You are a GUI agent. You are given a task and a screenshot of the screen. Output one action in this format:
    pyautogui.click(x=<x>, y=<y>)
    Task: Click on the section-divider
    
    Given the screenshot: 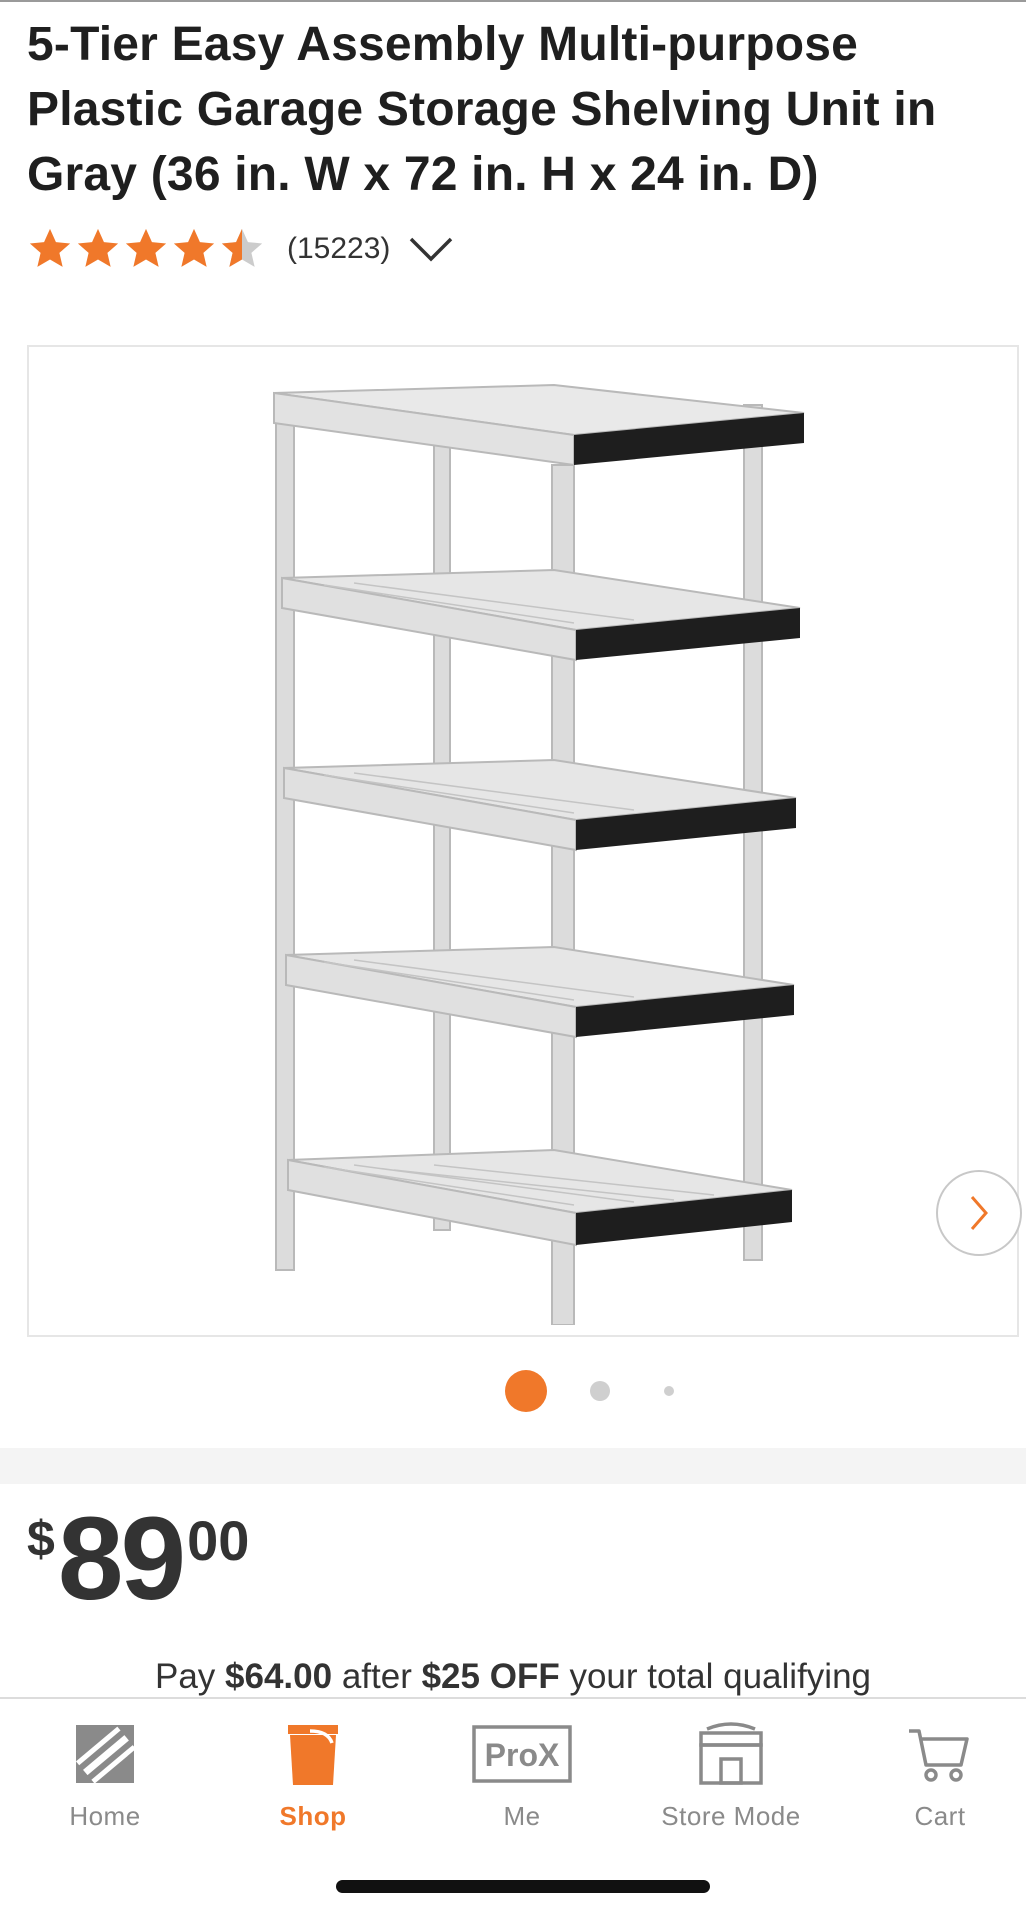 What is the action you would take?
    pyautogui.click(x=513, y=1466)
    